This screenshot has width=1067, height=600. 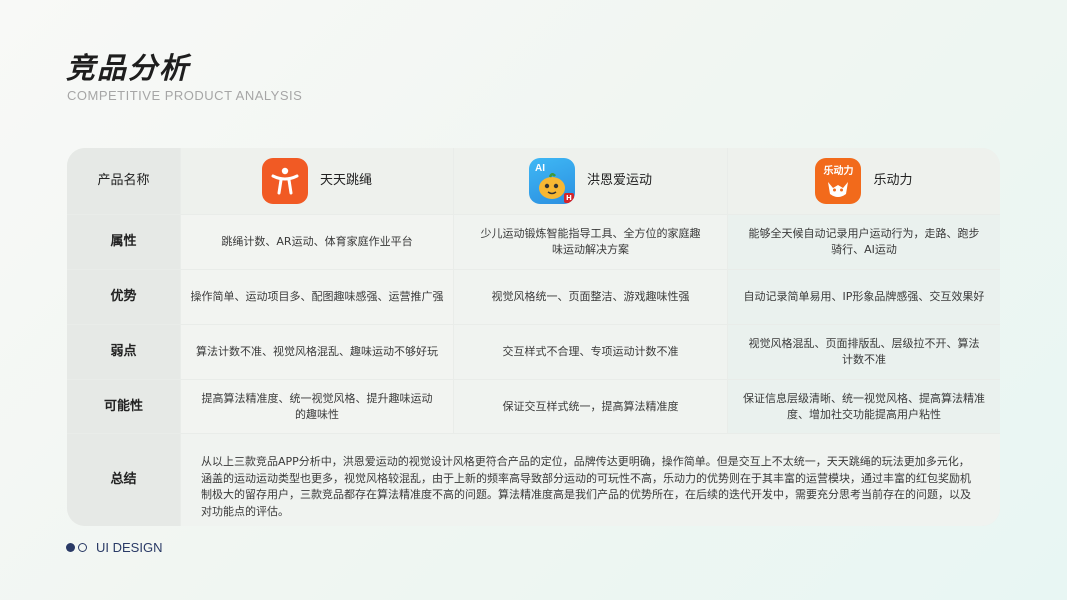 I want to click on row-label: 优势, so click(x=123, y=297).